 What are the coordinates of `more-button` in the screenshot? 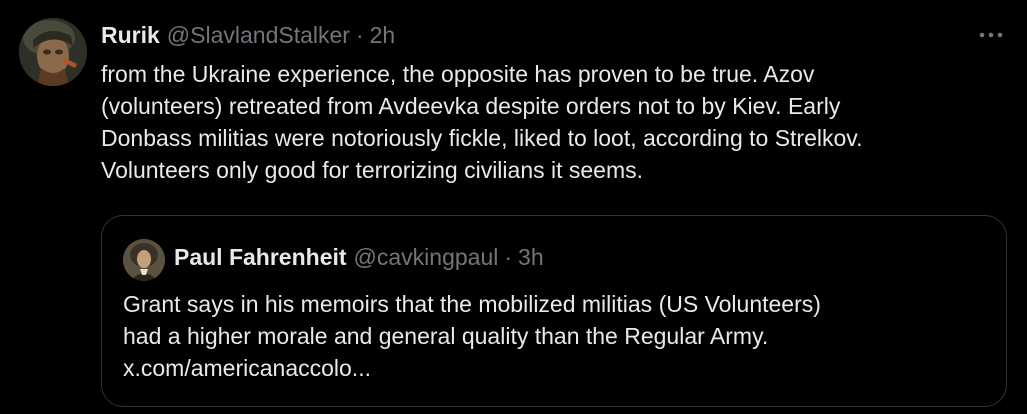 It's located at (991, 35).